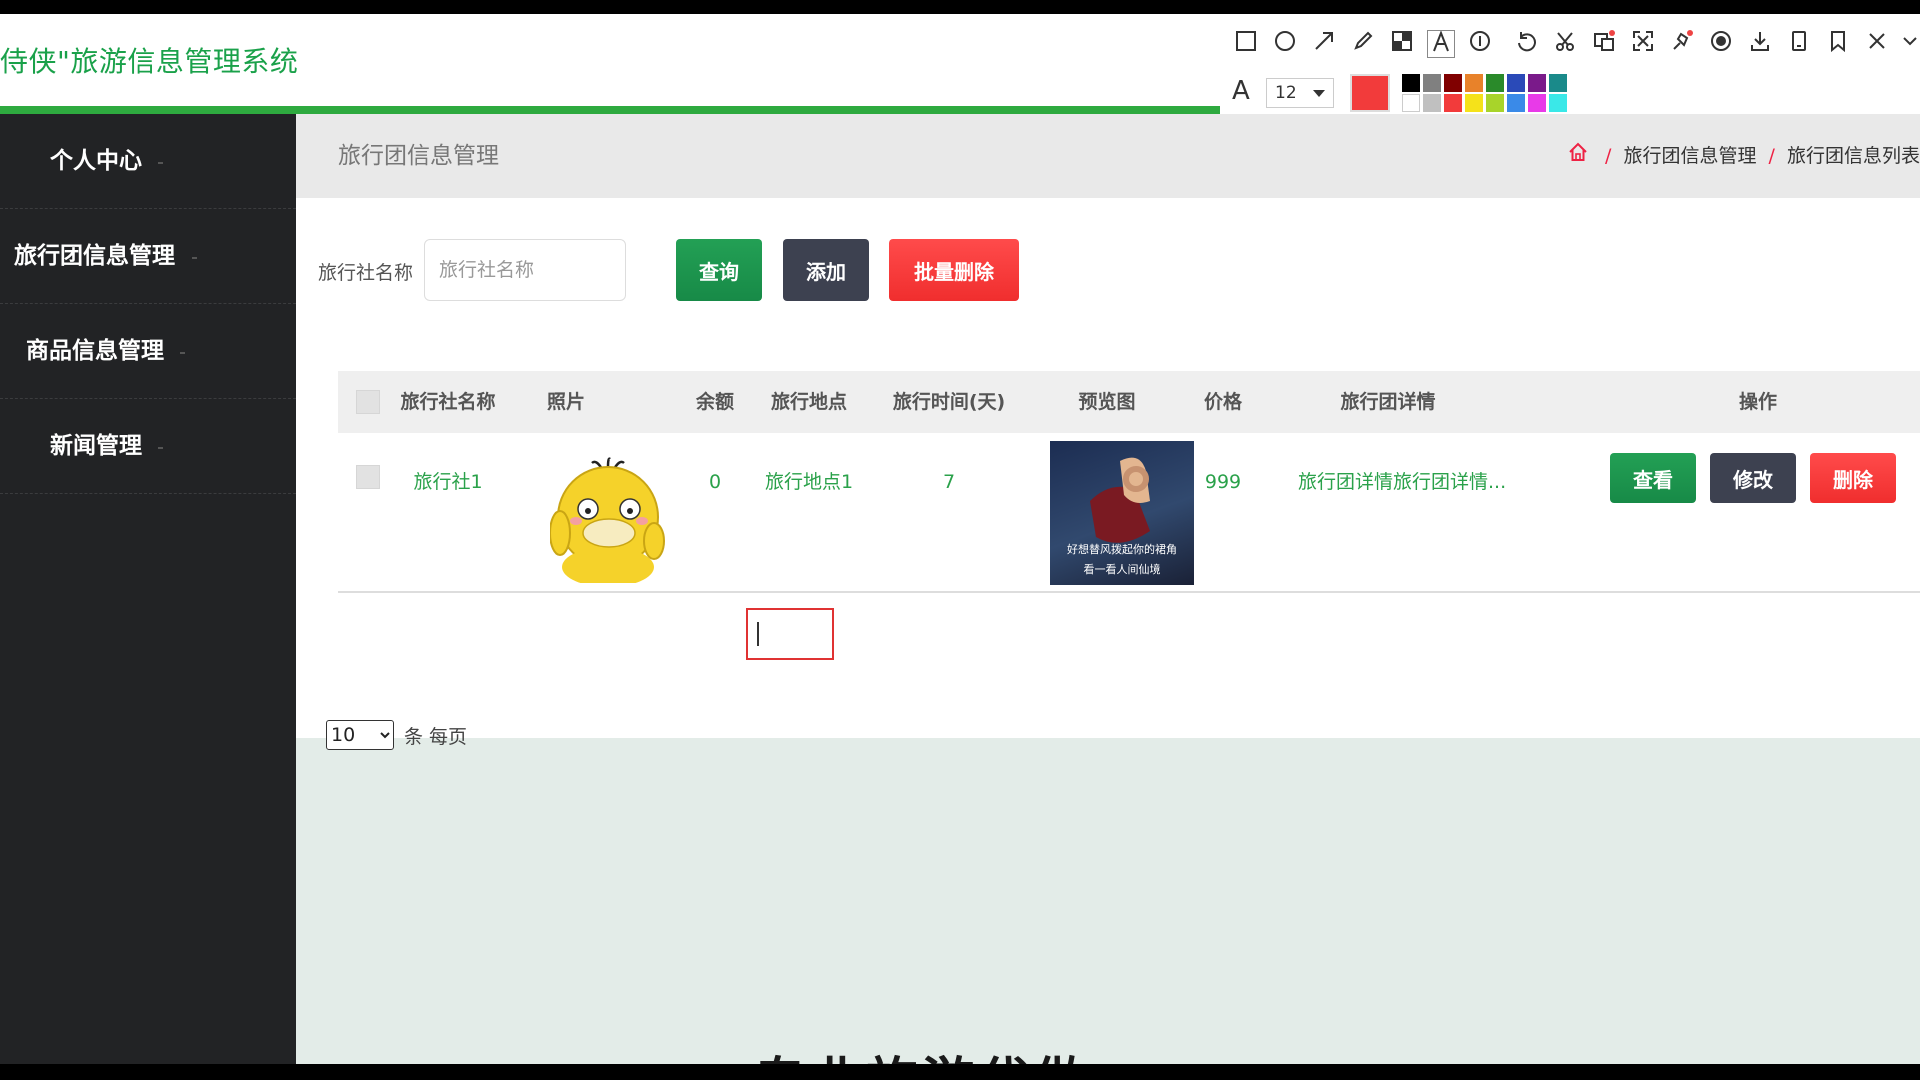  What do you see at coordinates (1324, 44) in the screenshot?
I see `arrow-tool-icon` at bounding box center [1324, 44].